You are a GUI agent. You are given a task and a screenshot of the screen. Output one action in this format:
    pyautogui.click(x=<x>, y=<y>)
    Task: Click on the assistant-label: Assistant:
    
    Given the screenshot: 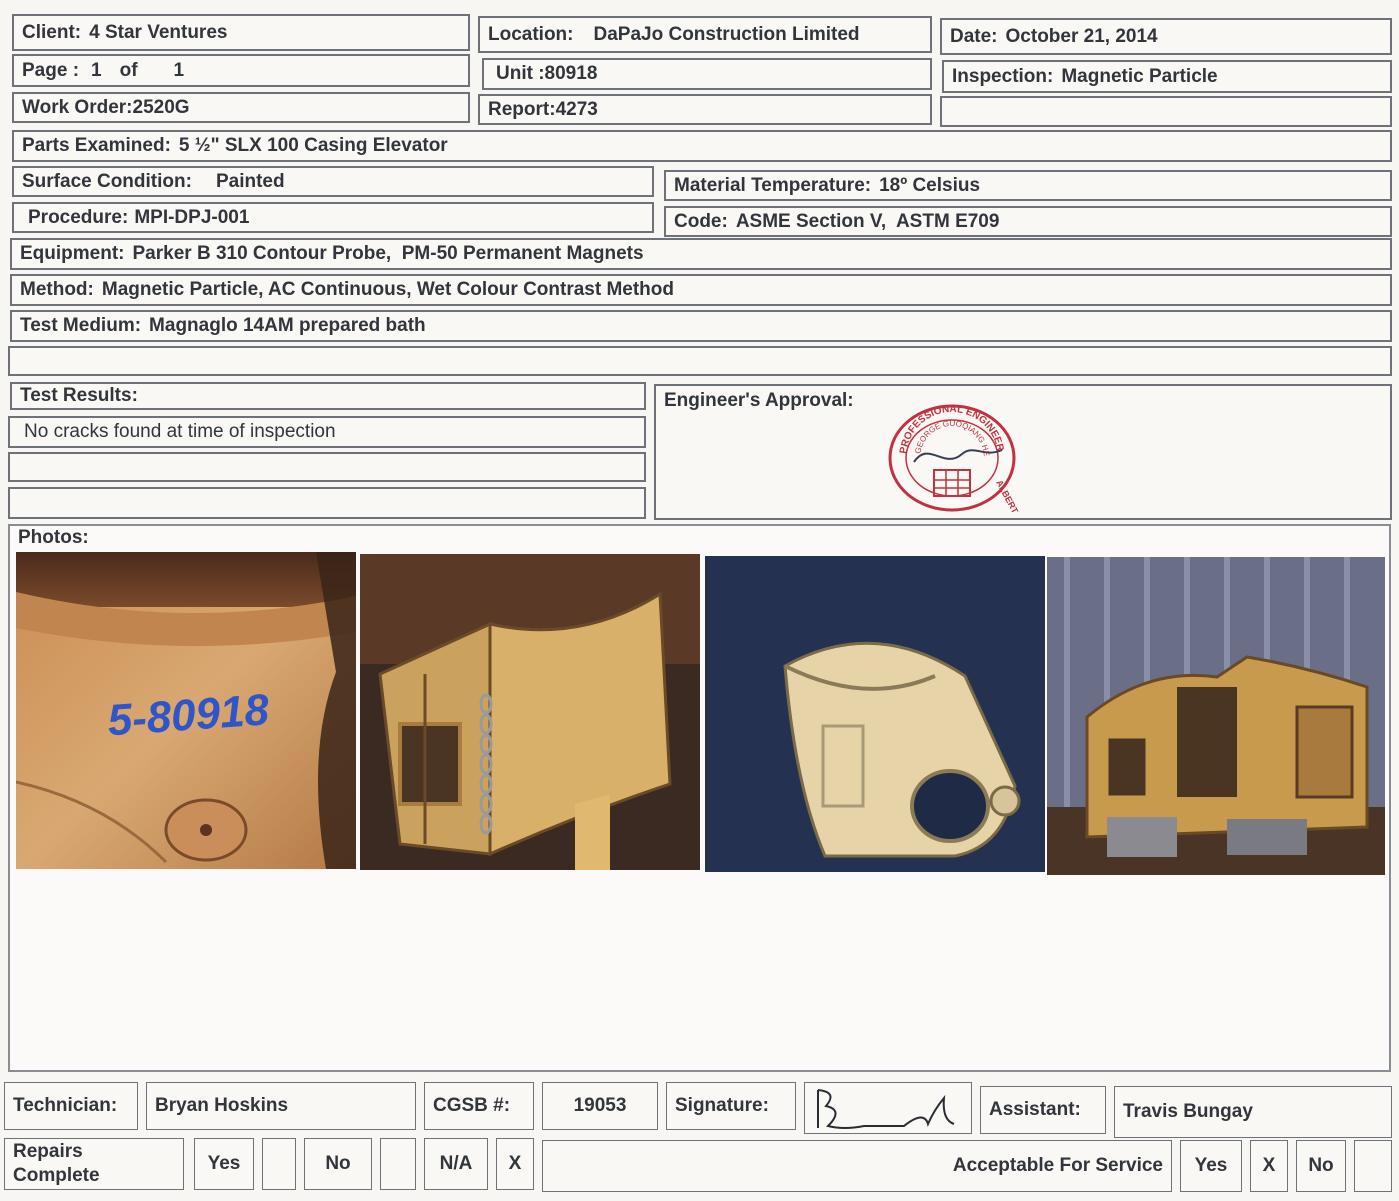 What is the action you would take?
    pyautogui.click(x=1035, y=1109)
    